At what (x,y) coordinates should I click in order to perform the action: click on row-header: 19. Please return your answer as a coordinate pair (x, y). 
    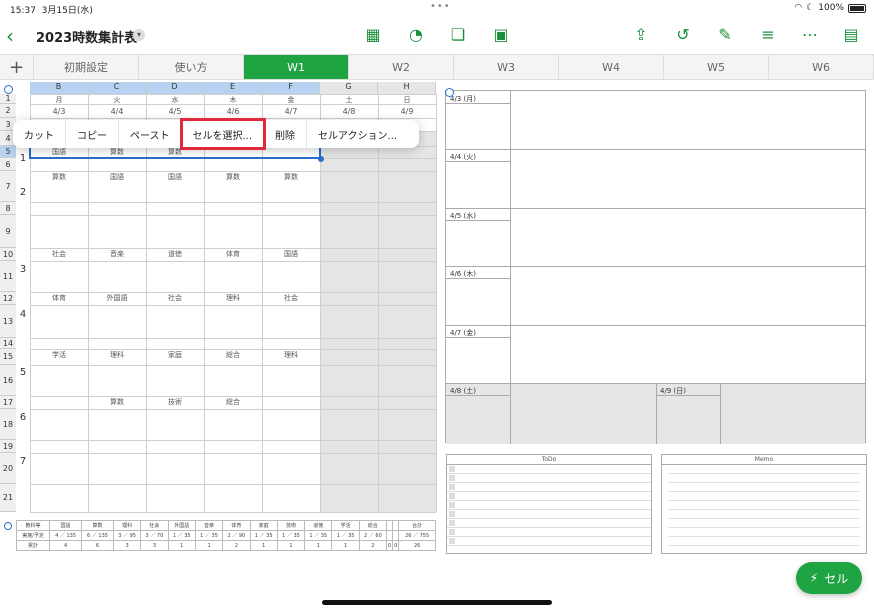
    Looking at the image, I should click on (8, 446).